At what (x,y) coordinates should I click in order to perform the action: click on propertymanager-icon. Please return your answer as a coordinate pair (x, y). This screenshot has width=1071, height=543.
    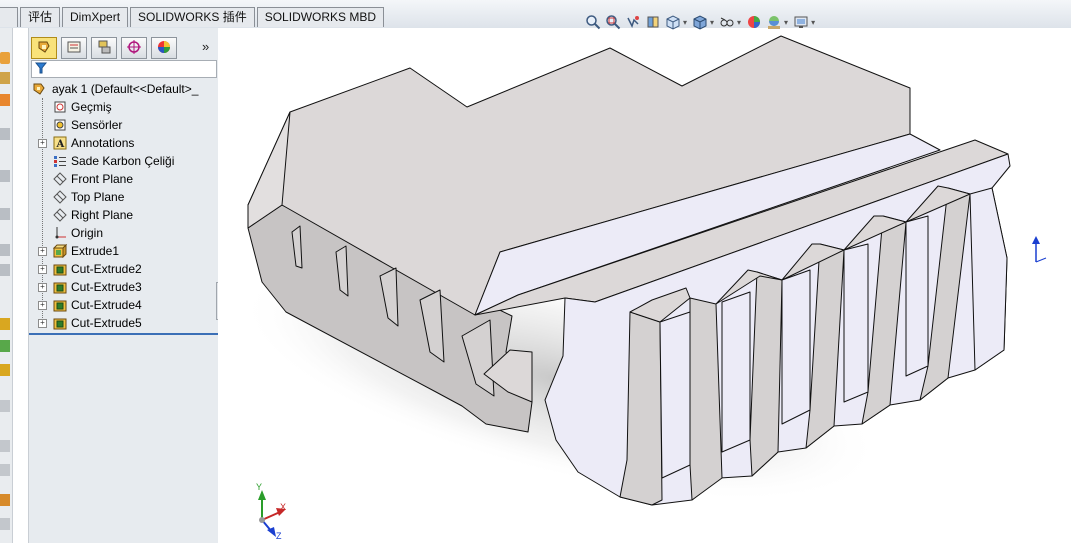
    Looking at the image, I should click on (74, 48).